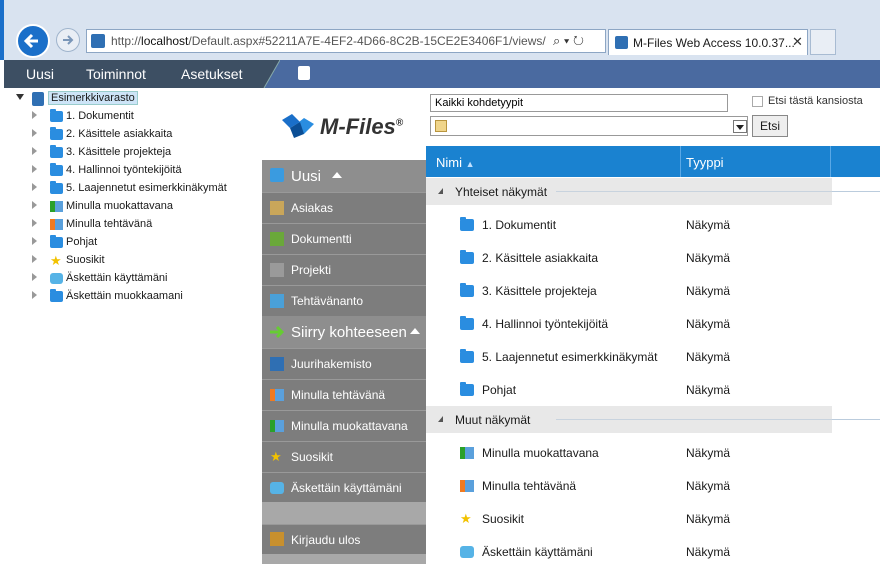  Describe the element at coordinates (797, 42) in the screenshot. I see `tab-close-icon: ✕` at that location.